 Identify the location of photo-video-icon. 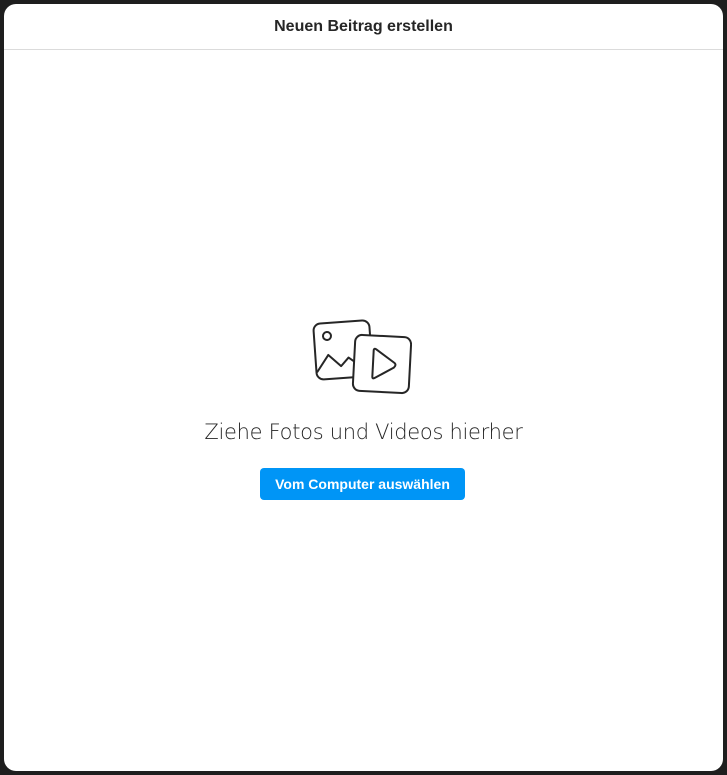
(362, 358).